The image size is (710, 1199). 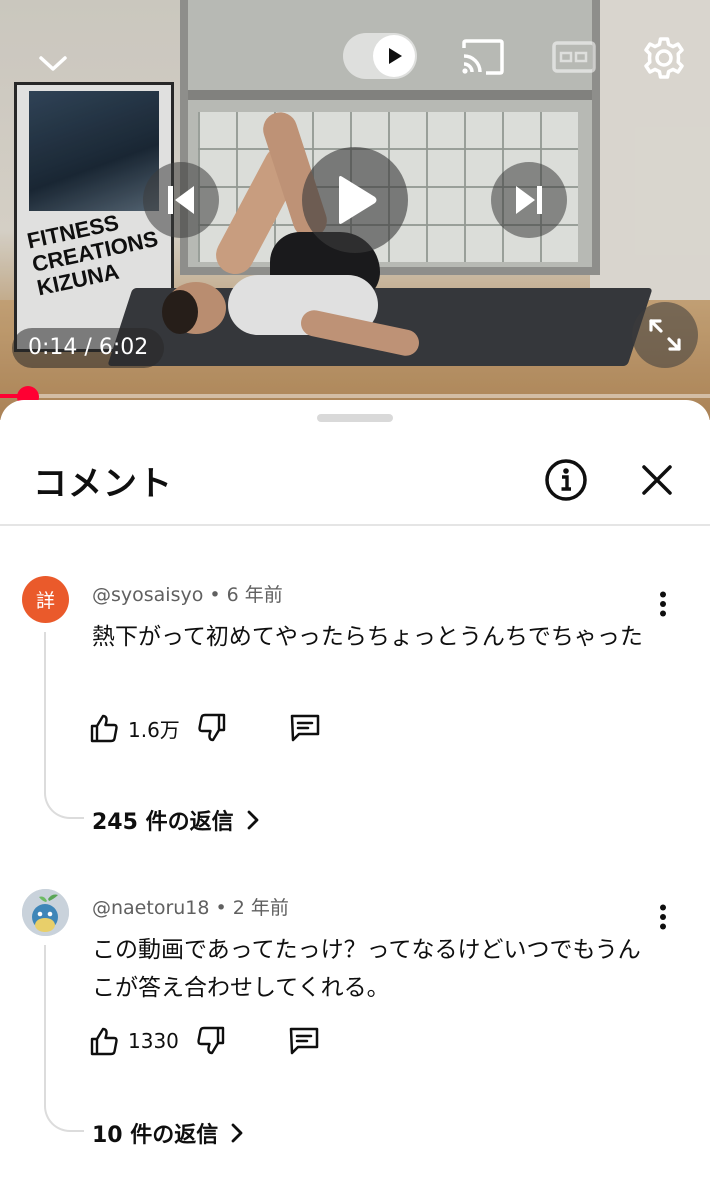 I want to click on info-icon, so click(x=566, y=480).